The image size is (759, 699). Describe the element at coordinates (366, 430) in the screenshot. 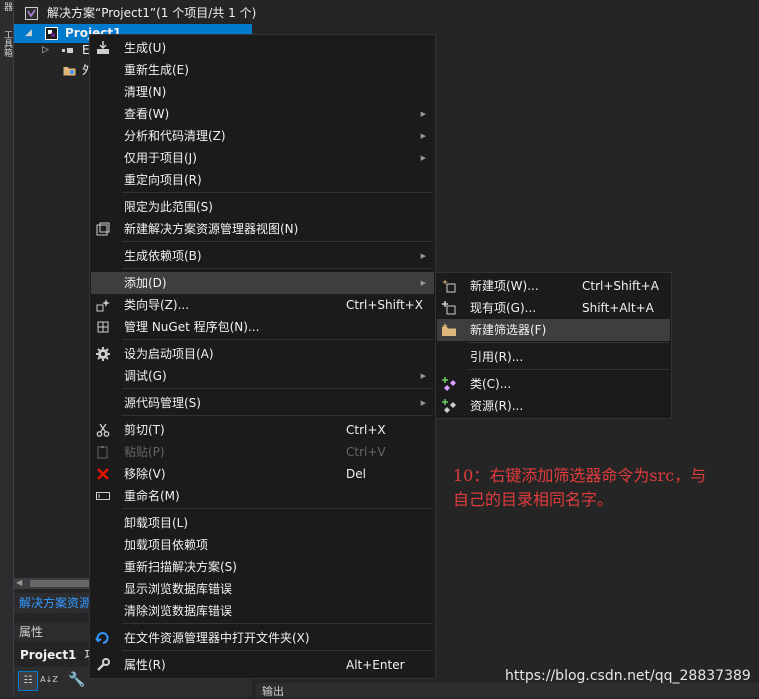

I see `context_menu-item-shortcut: Ctrl+X` at that location.